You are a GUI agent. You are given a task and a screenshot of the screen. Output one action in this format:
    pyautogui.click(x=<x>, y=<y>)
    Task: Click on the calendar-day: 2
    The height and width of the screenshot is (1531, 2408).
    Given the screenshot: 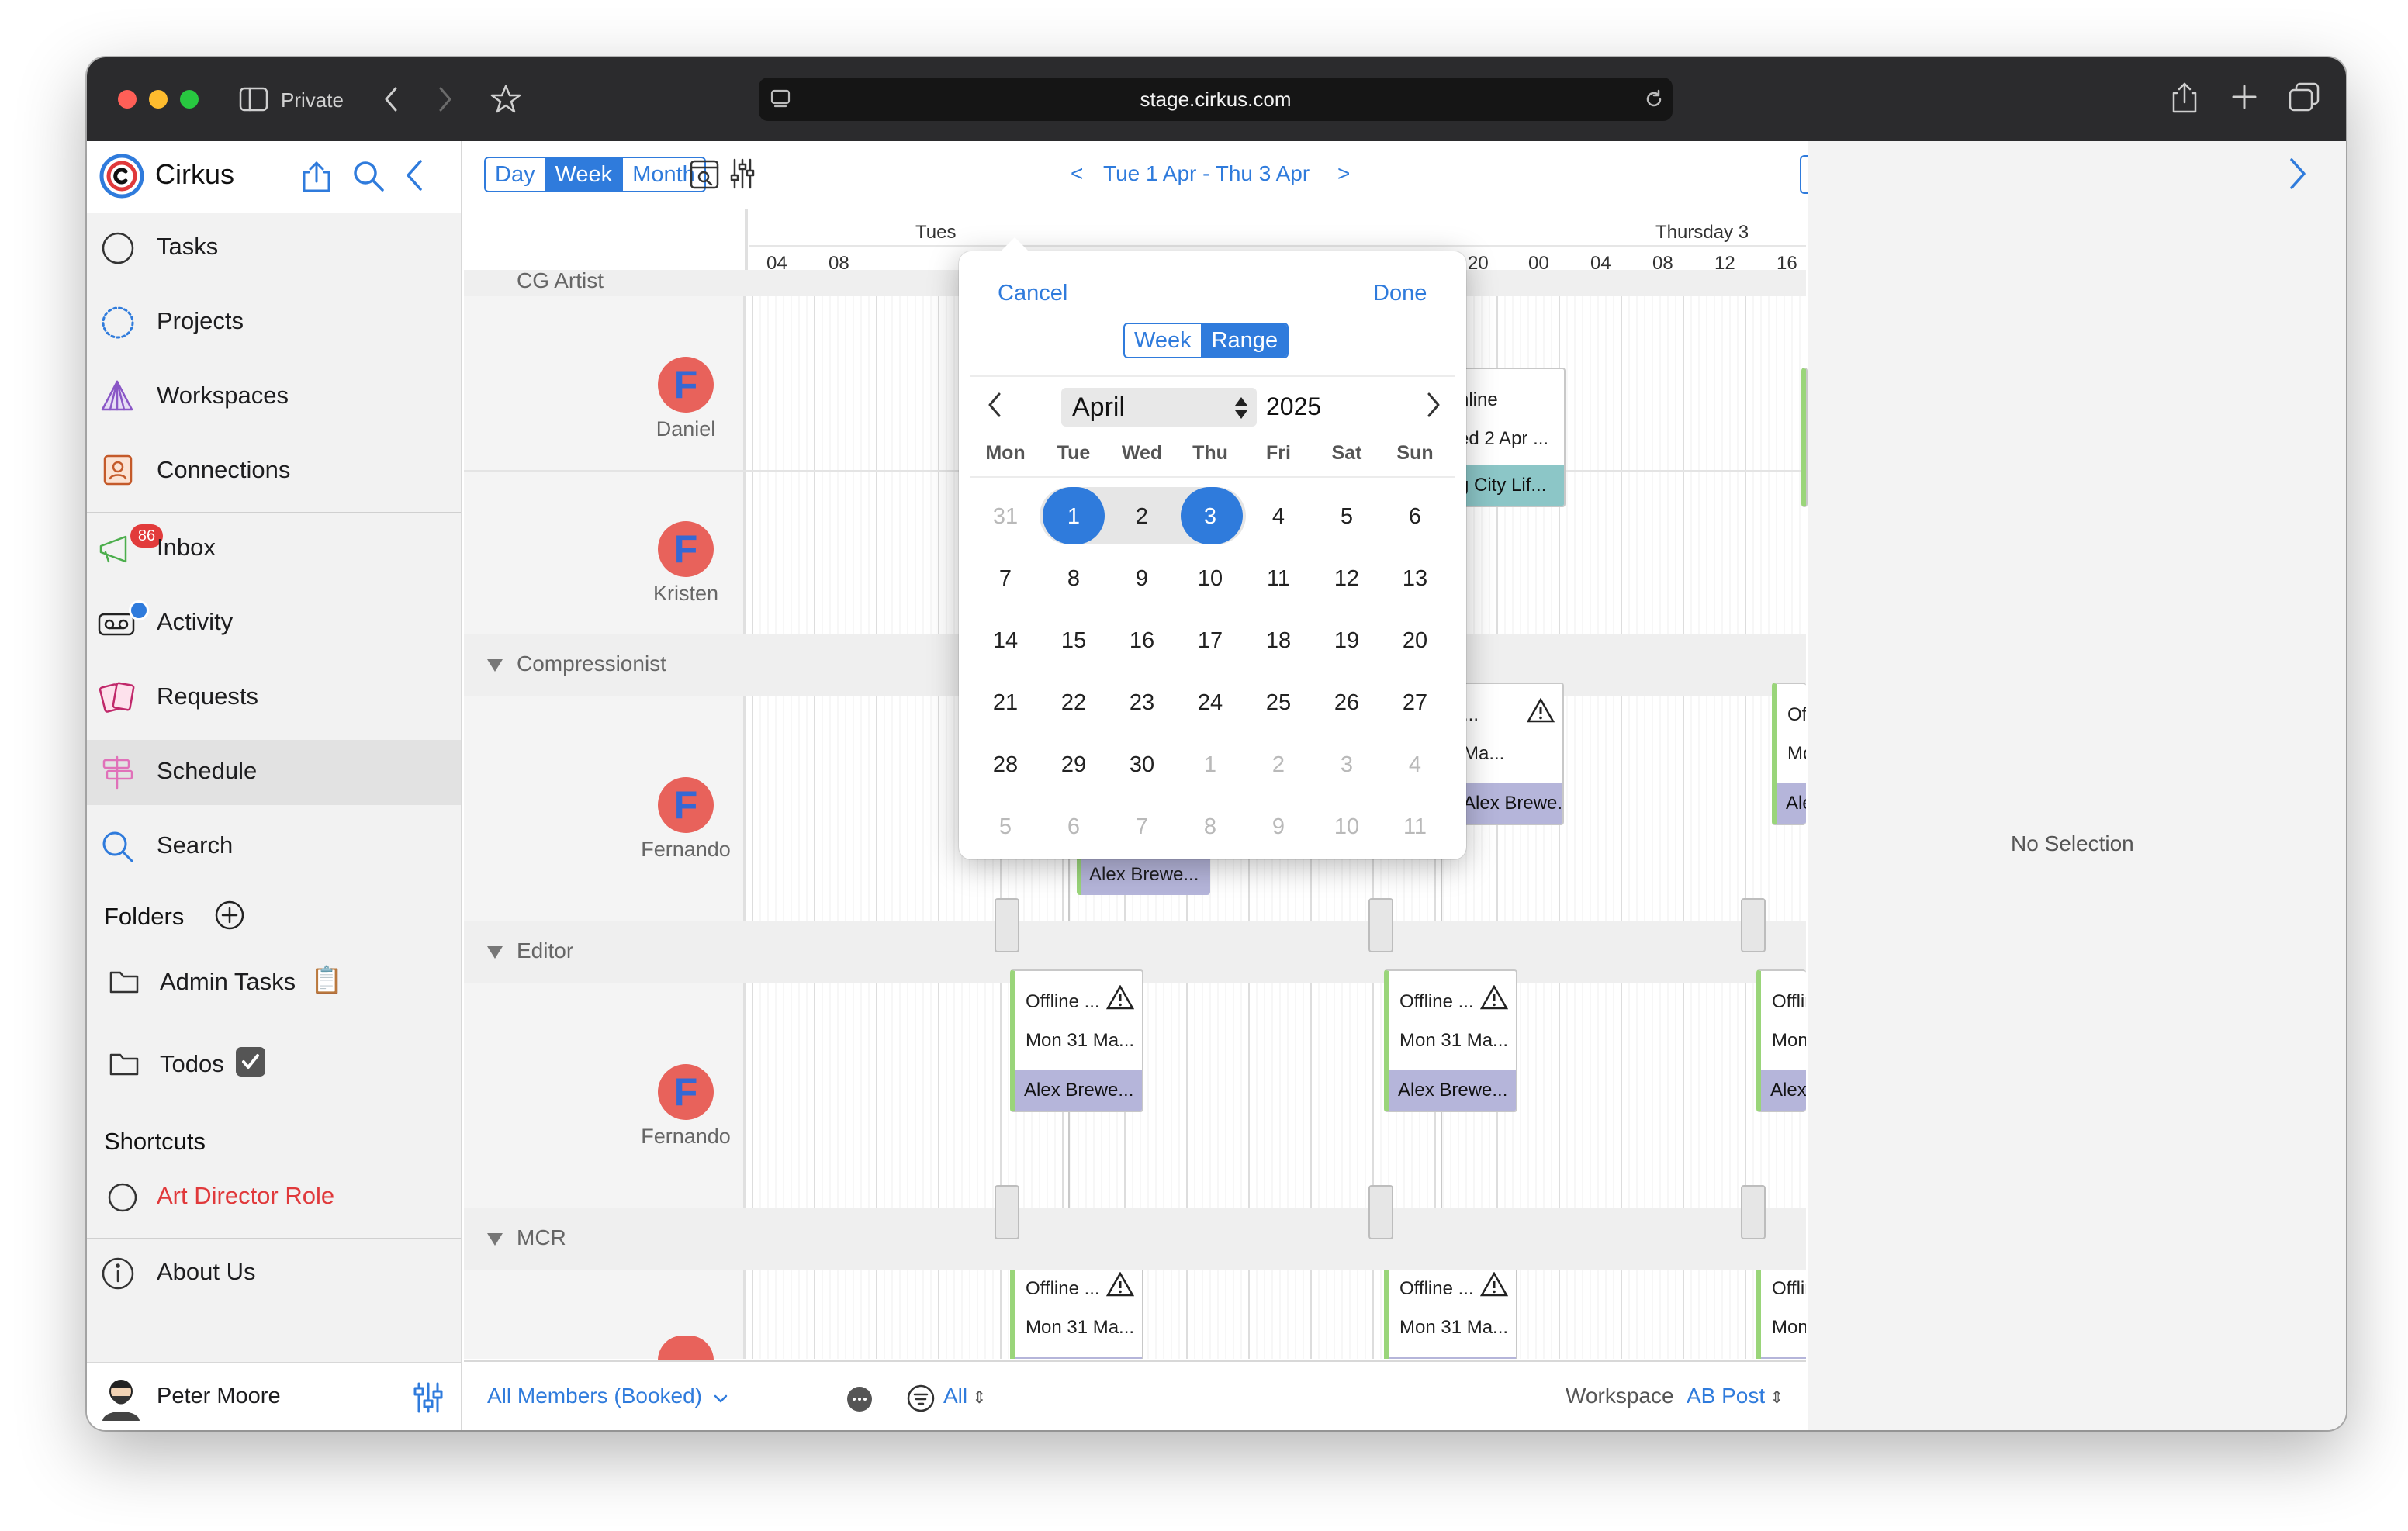 What is the action you would take?
    pyautogui.click(x=1278, y=764)
    